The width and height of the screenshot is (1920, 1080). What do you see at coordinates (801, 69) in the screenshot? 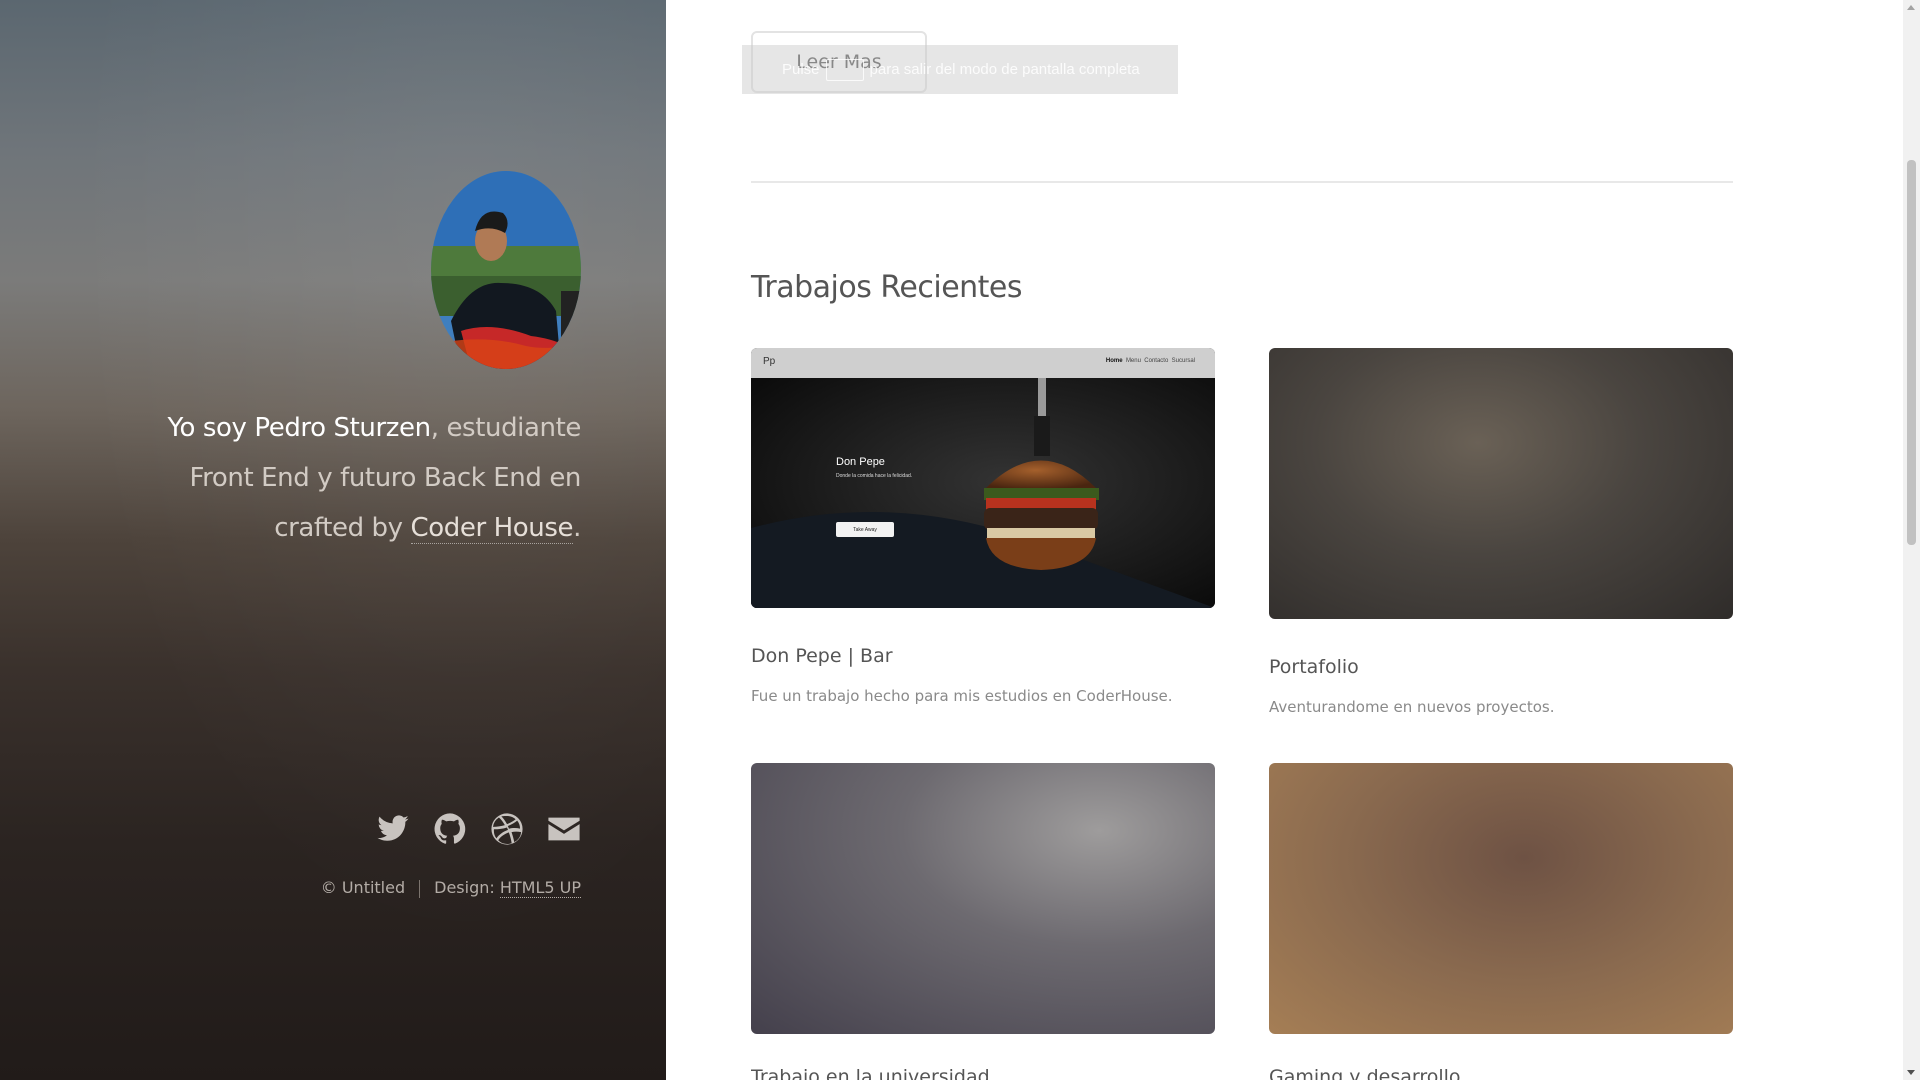
I see `fullscreen-notice-before: Pulse` at bounding box center [801, 69].